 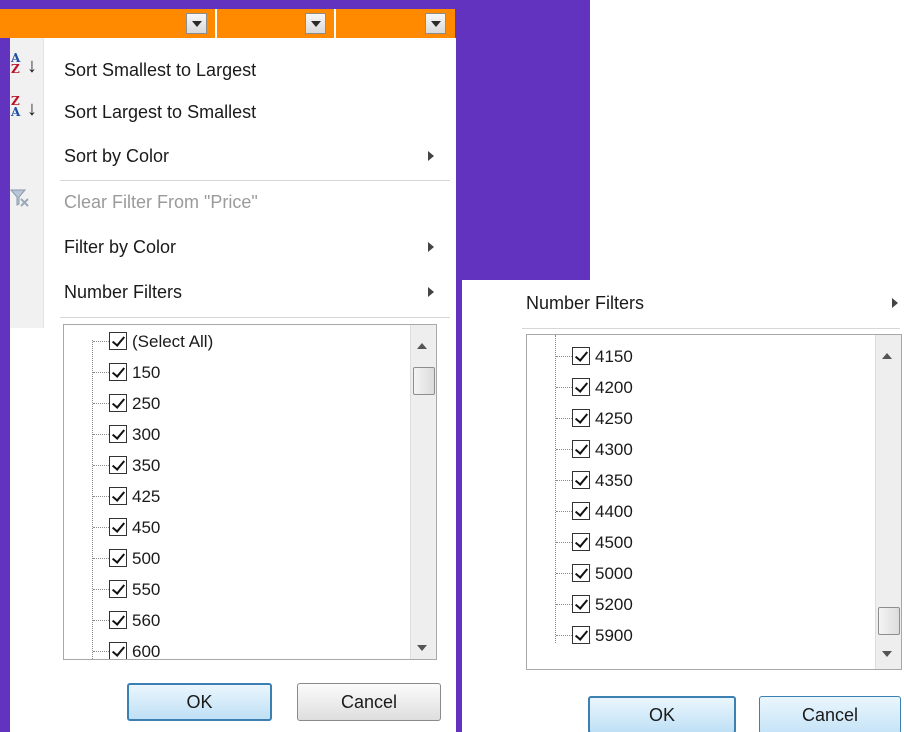 I want to click on list-item: 300, so click(x=234, y=434).